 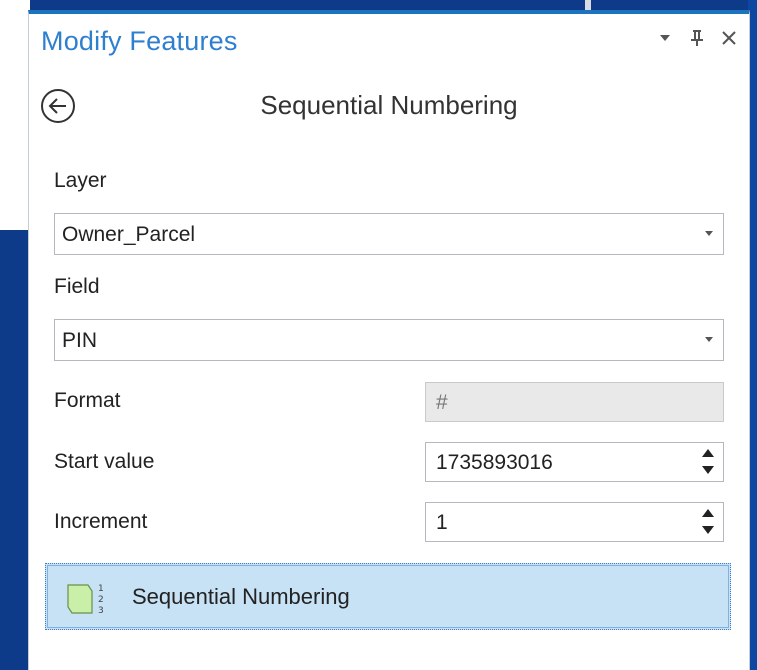 I want to click on svg-text: 1, so click(x=101, y=589).